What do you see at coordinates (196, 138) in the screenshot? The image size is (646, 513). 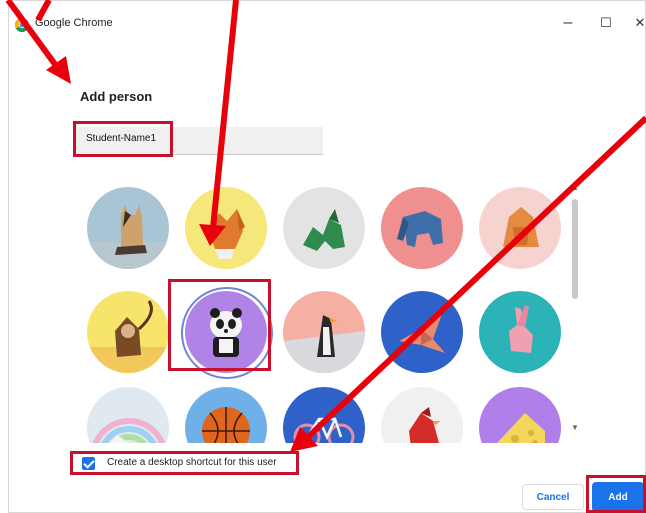 I see `name-input` at bounding box center [196, 138].